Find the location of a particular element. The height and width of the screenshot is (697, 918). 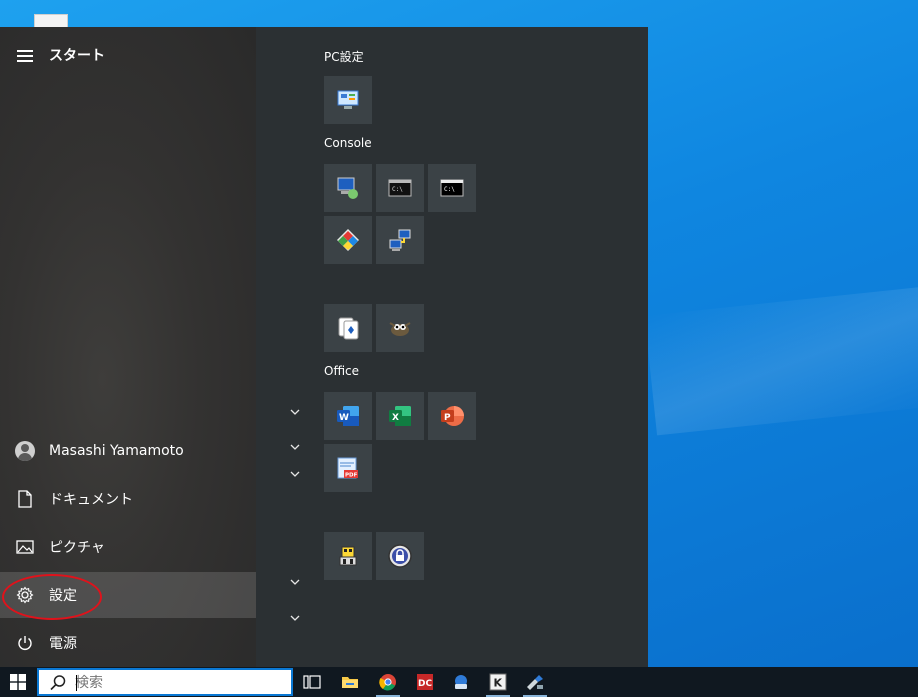

start-button is located at coordinates (18, 682).